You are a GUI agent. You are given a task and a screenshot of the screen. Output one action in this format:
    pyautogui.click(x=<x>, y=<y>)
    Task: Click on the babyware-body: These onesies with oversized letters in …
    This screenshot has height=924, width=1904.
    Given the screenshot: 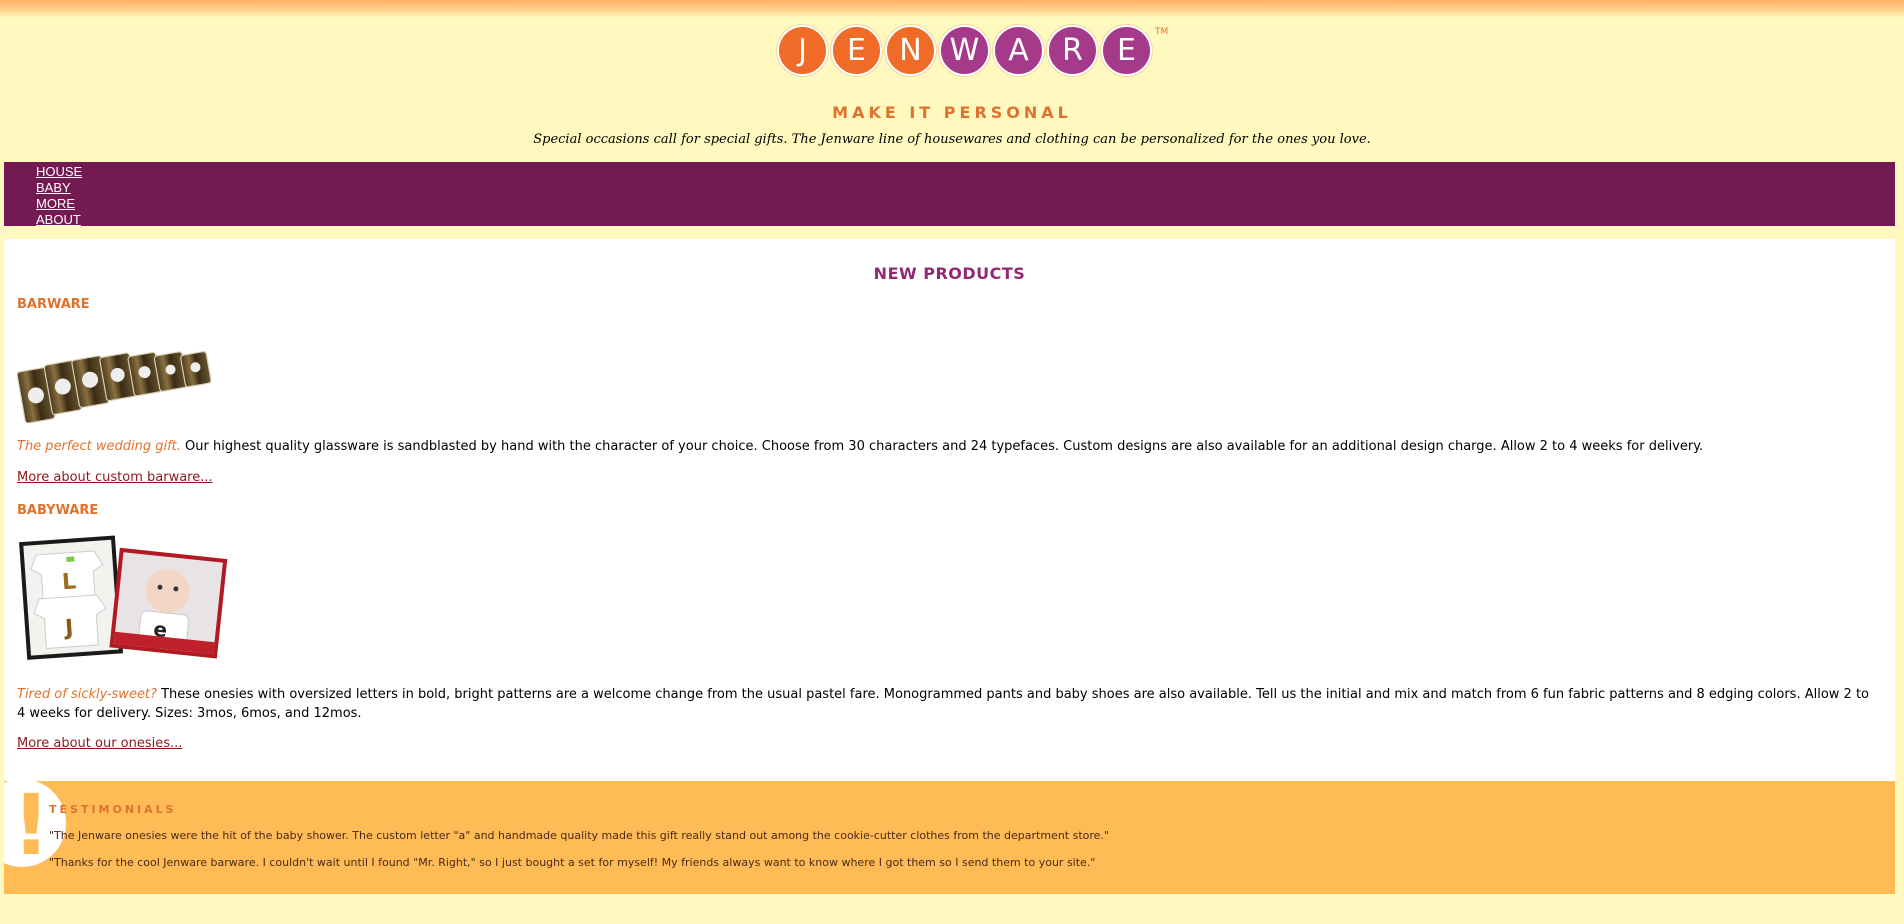 What is the action you would take?
    pyautogui.click(x=943, y=704)
    